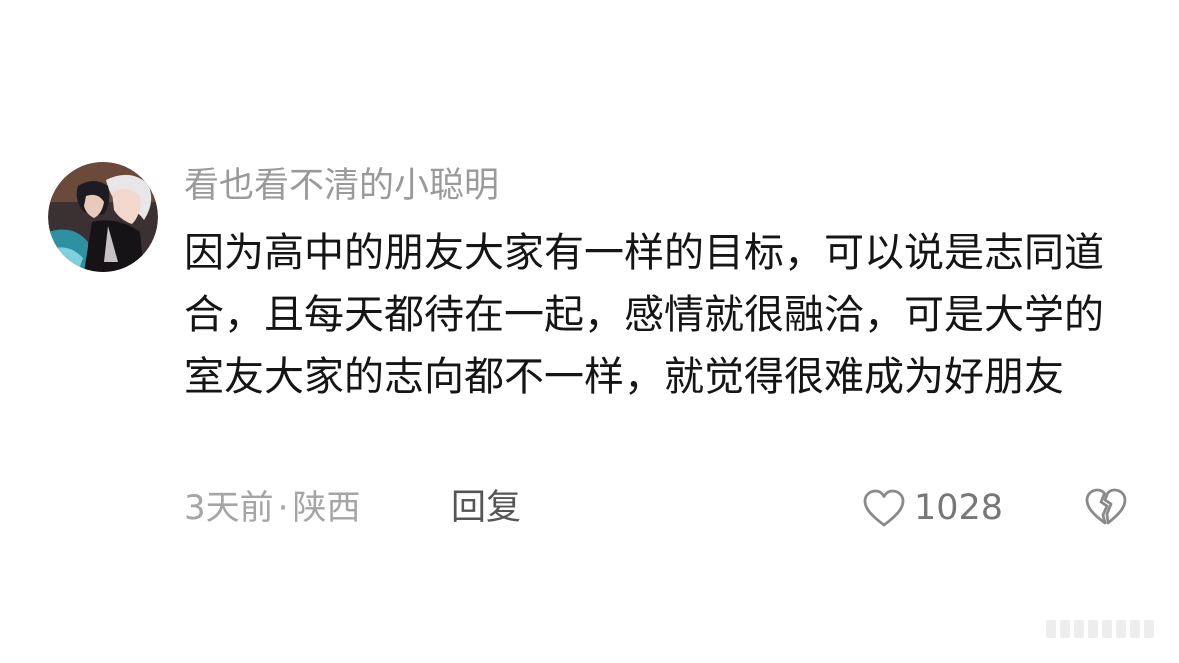 The image size is (1179, 663). Describe the element at coordinates (959, 508) in the screenshot. I see `like-count: 1028` at that location.